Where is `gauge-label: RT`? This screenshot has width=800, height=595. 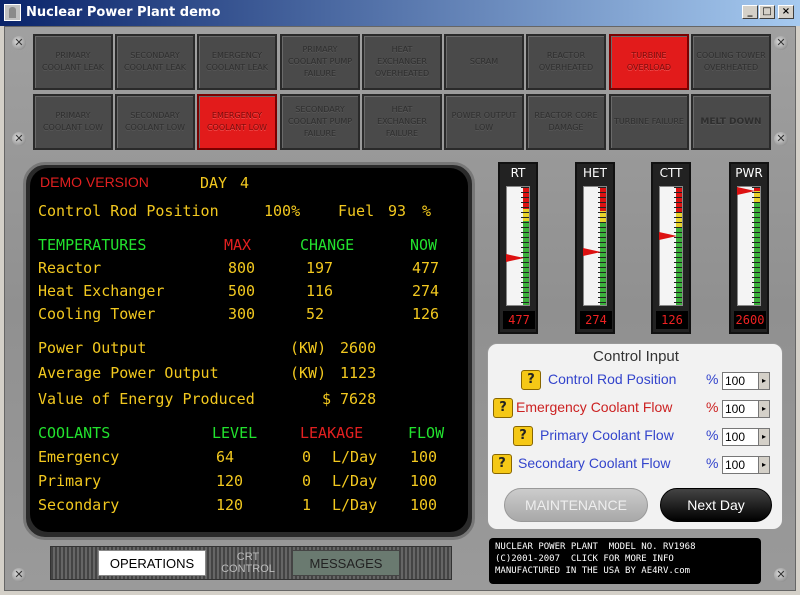 gauge-label: RT is located at coordinates (518, 173).